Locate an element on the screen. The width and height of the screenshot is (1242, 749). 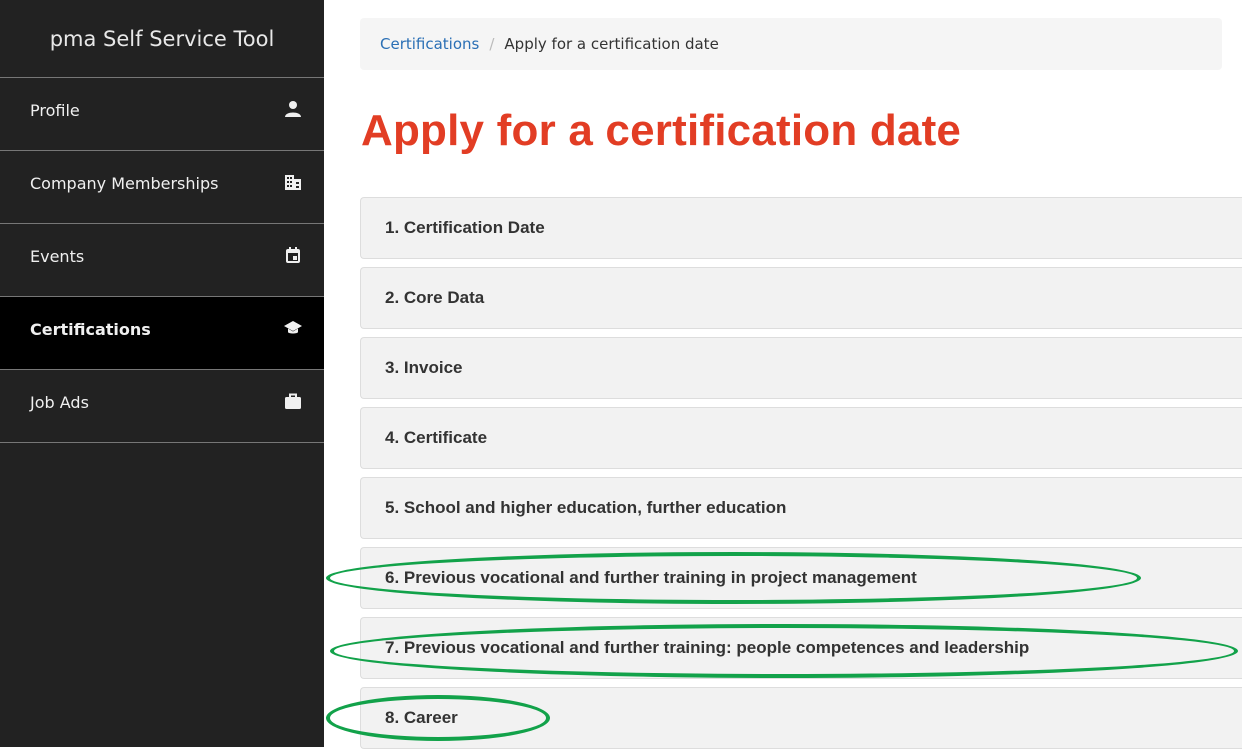
sidebar-item-certifications: Certifications is located at coordinates (162, 333).